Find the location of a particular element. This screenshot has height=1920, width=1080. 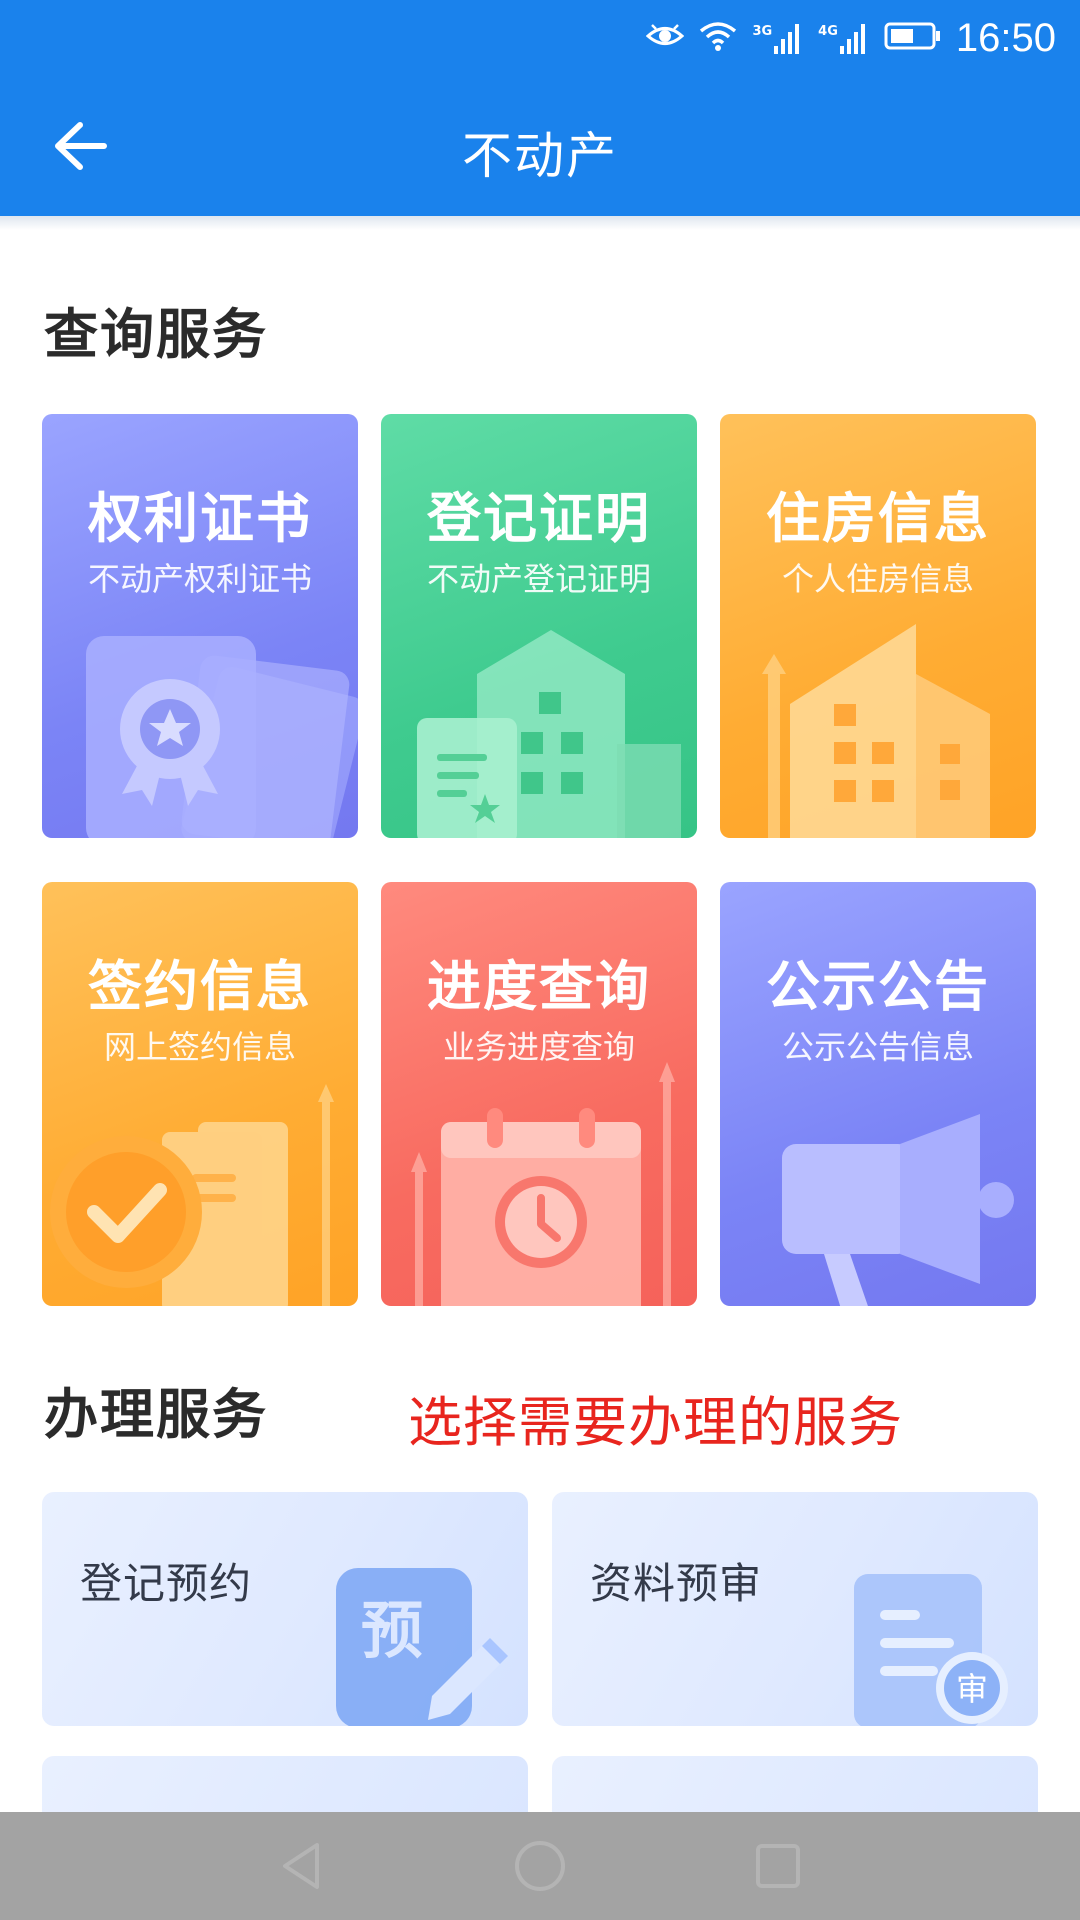

nav-home-button is located at coordinates (540, 1866).